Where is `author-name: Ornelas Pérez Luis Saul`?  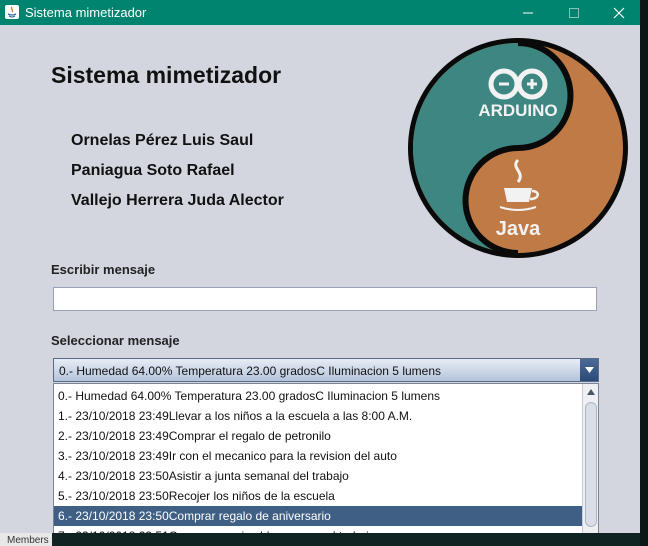
author-name: Ornelas Pérez Luis Saul is located at coordinates (162, 140).